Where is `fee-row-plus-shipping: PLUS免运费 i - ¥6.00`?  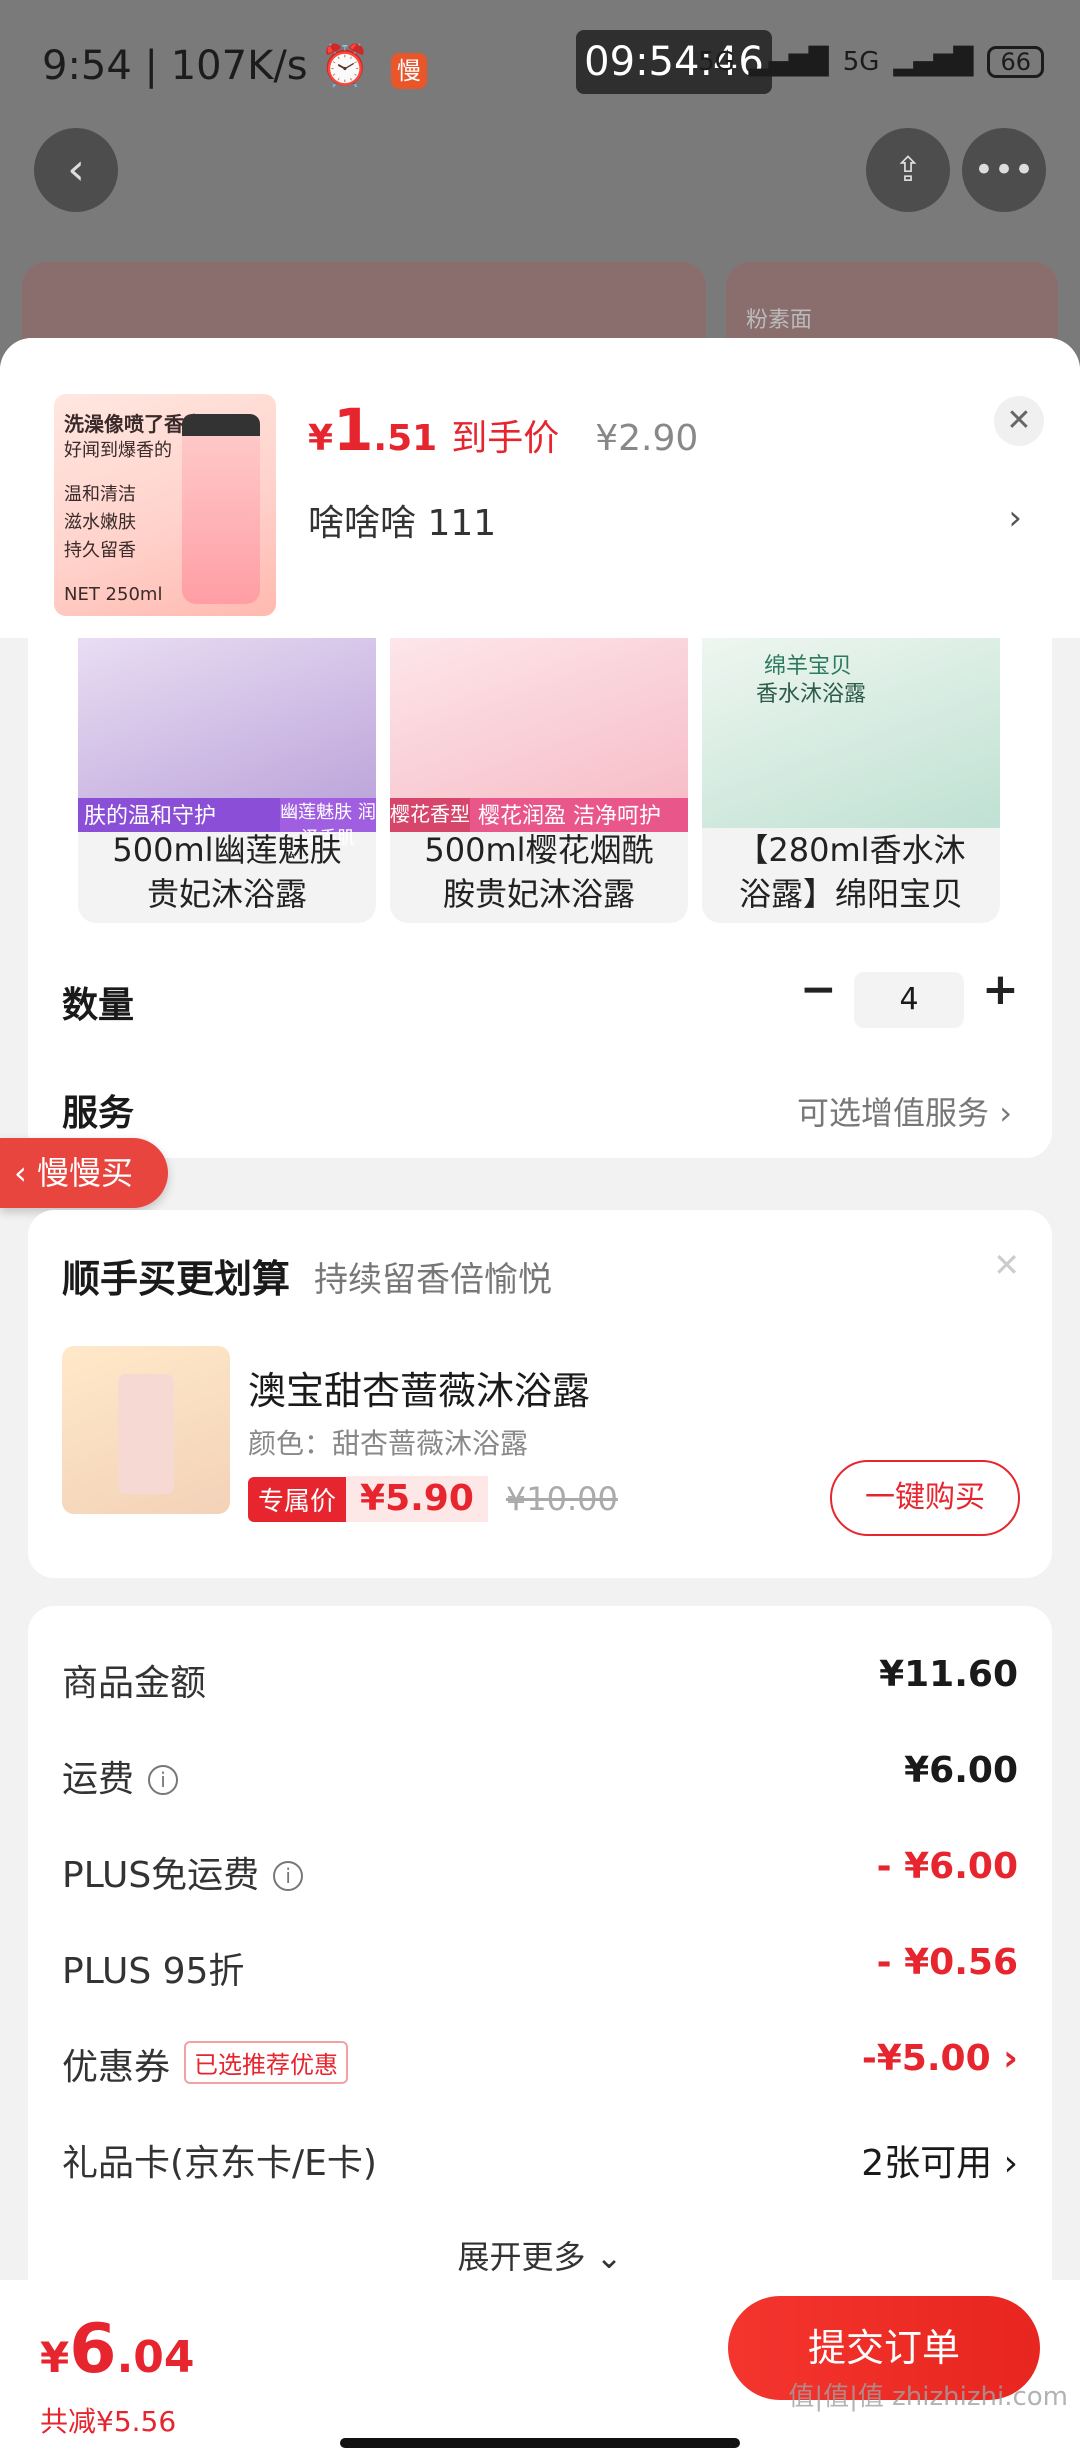
fee-row-plus-shipping: PLUS免运费 i - ¥6.00 is located at coordinates (540, 1876).